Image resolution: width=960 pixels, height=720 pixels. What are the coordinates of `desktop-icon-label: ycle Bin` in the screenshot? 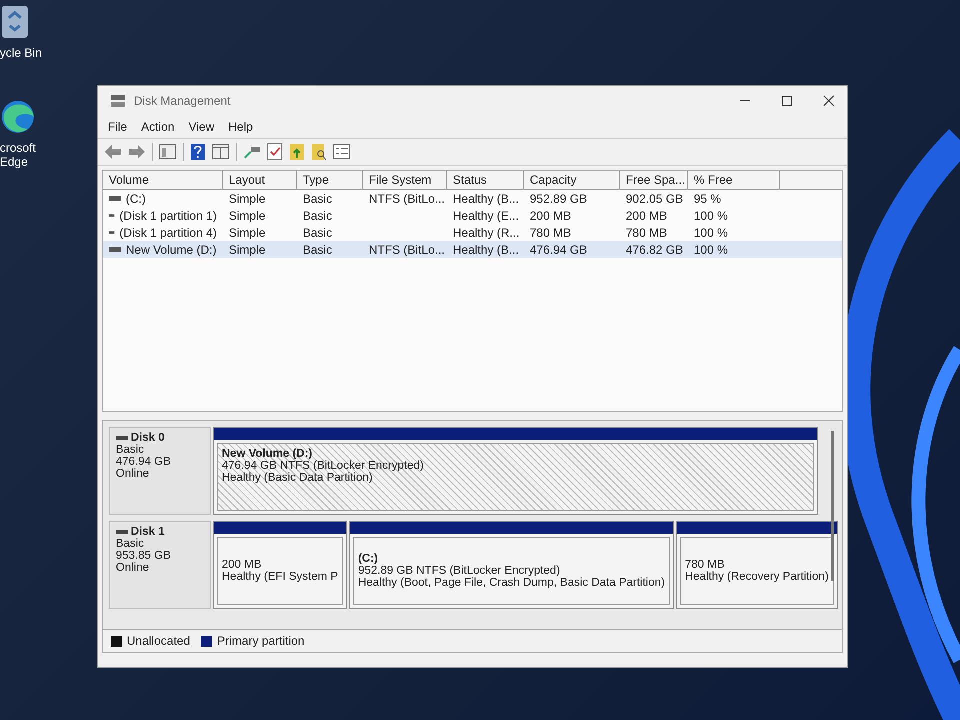 It's located at (21, 53).